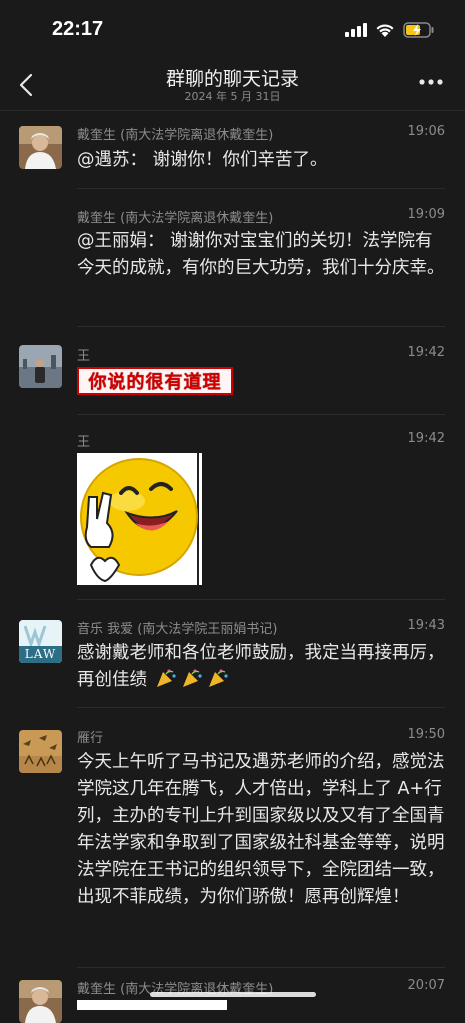 This screenshot has width=465, height=1023. I want to click on message-text: 感谢戴老师和各位老师鼓励，我定当再接再厉，再创佳绩, so click(261, 666).